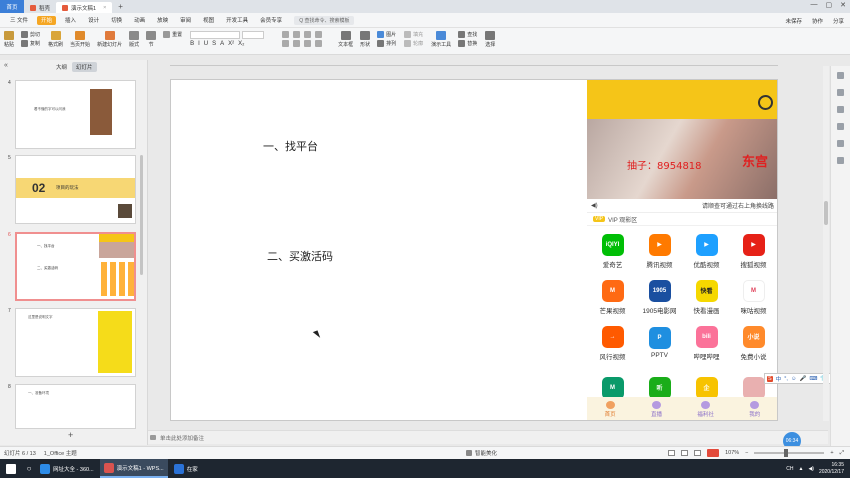 The width and height of the screenshot is (850, 478). I want to click on new-slide-button: 新建幻灯片, so click(109, 39).